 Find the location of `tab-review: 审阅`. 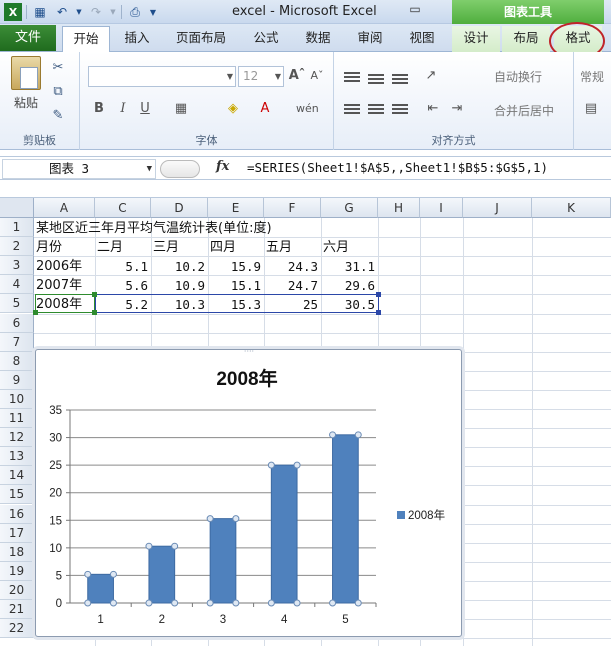

tab-review: 审阅 is located at coordinates (370, 39).